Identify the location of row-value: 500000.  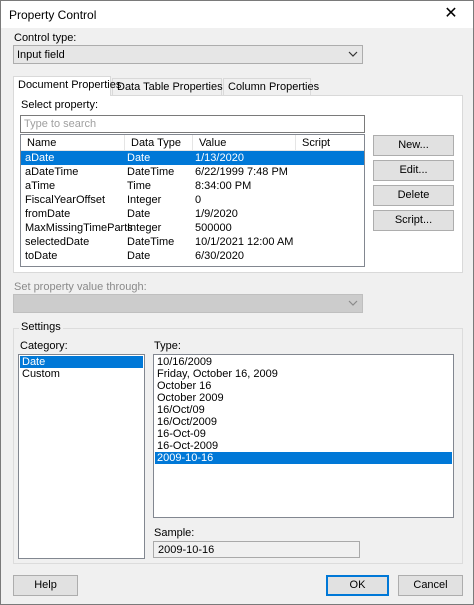
(213, 228).